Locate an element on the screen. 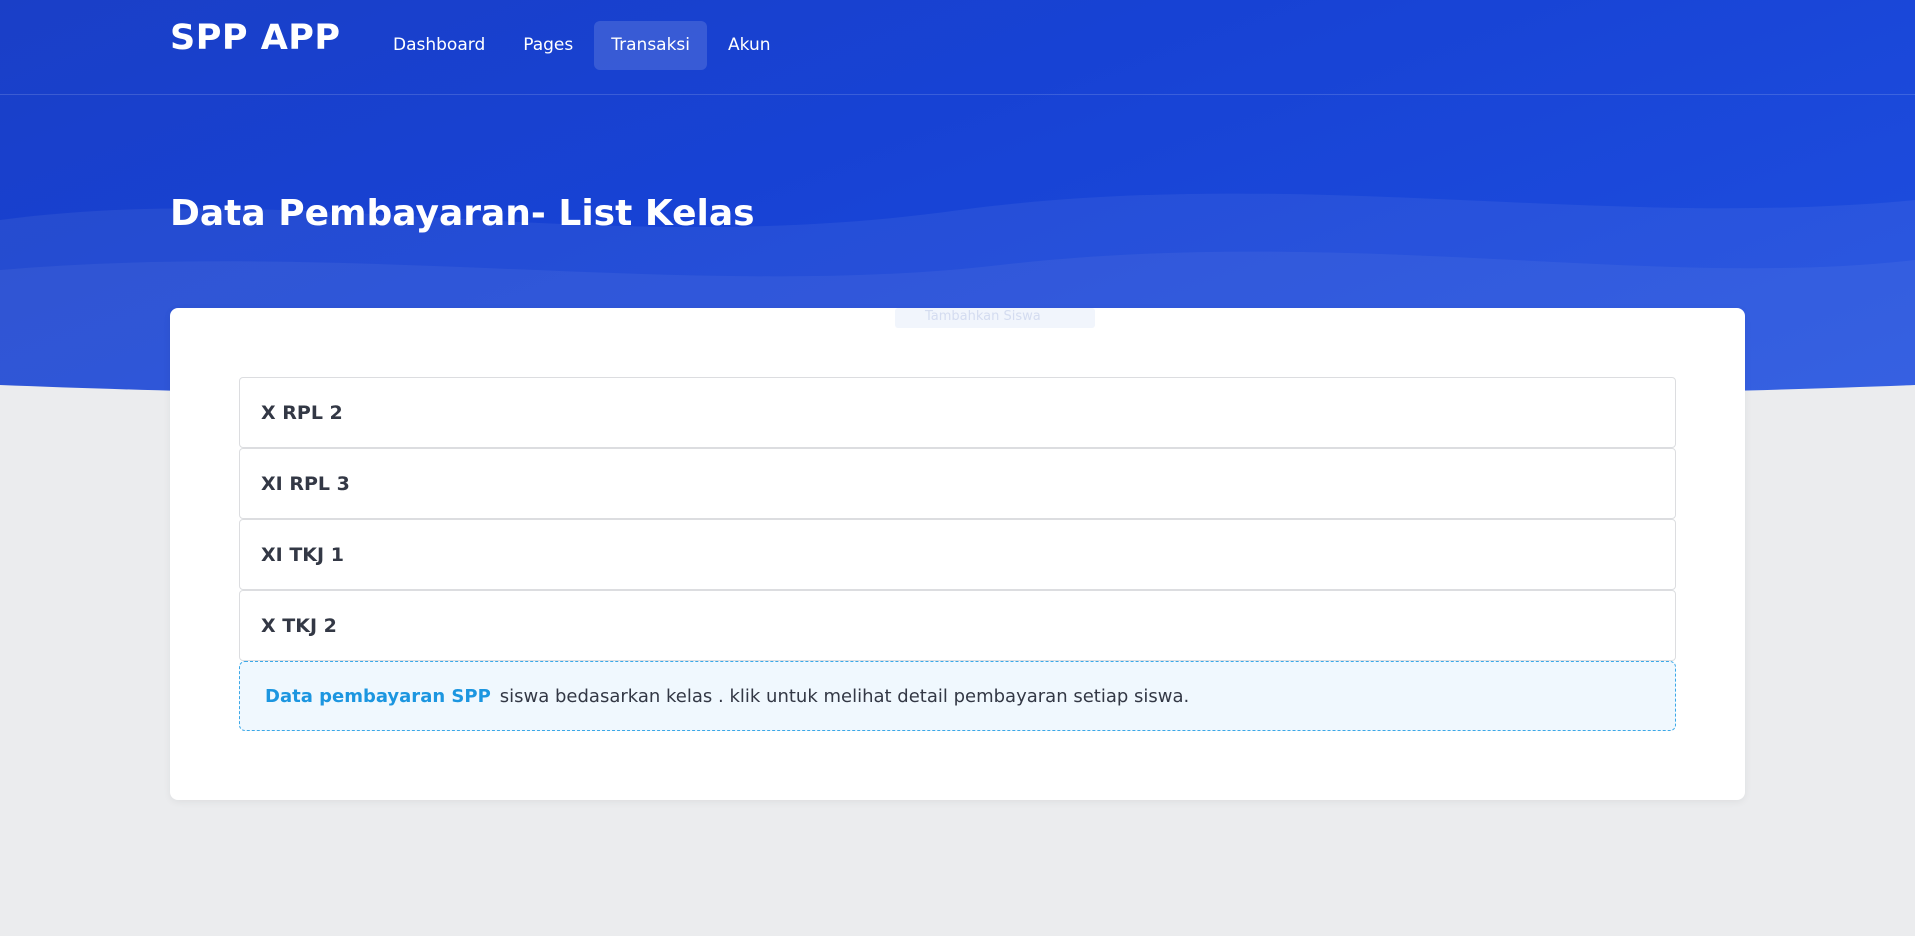  page-title: Data Pembayaran- List Kelas is located at coordinates (462, 213).